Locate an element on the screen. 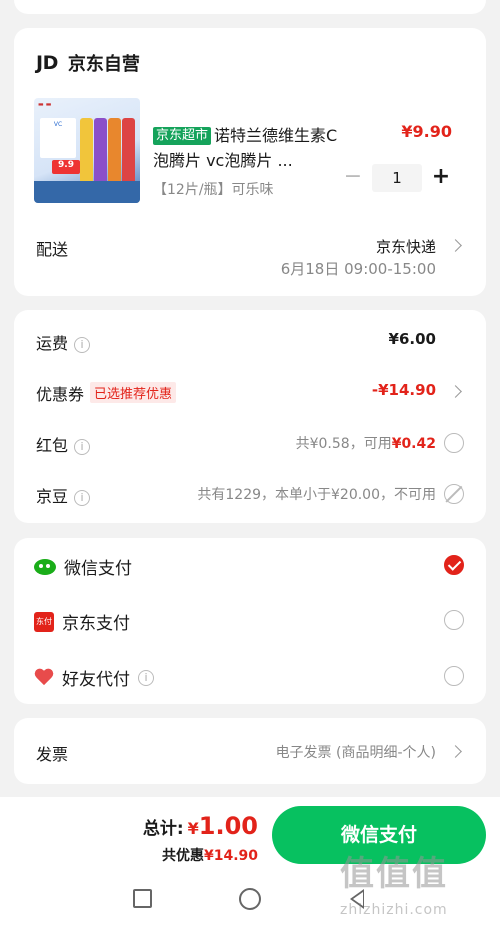 This screenshot has width=500, height=927. payment-option-label: 好友代付 is located at coordinates (96, 680).